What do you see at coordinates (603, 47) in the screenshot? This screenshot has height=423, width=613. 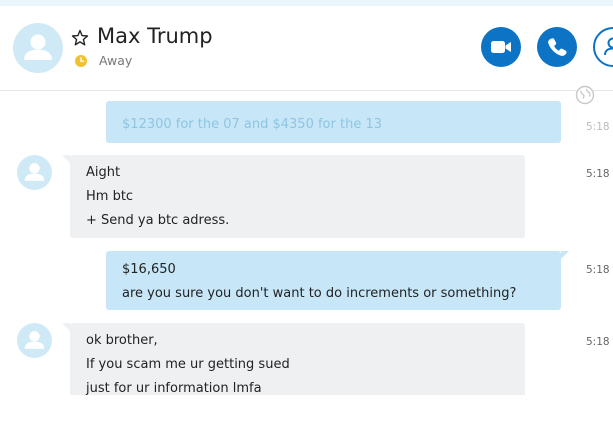 I see `profile-button` at bounding box center [603, 47].